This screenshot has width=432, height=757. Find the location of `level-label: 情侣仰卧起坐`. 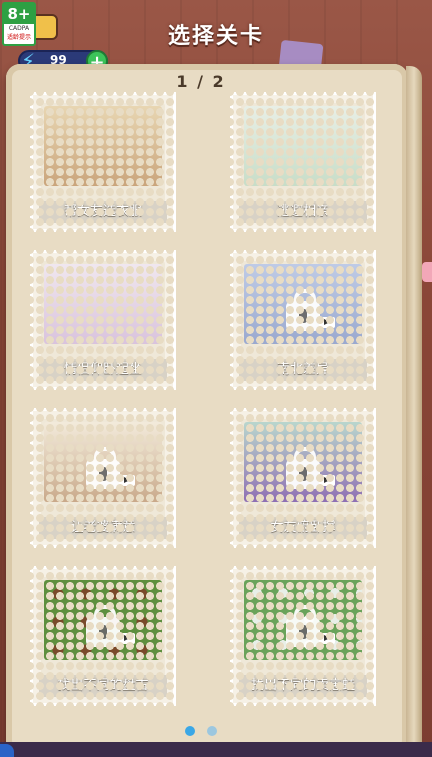

level-label: 情侣仰卧起坐 is located at coordinates (103, 370).